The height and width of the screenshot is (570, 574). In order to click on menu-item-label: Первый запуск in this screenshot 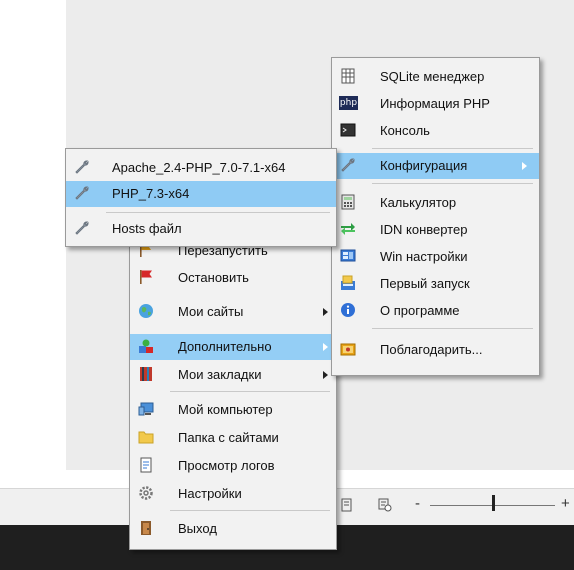, I will do `click(425, 283)`.